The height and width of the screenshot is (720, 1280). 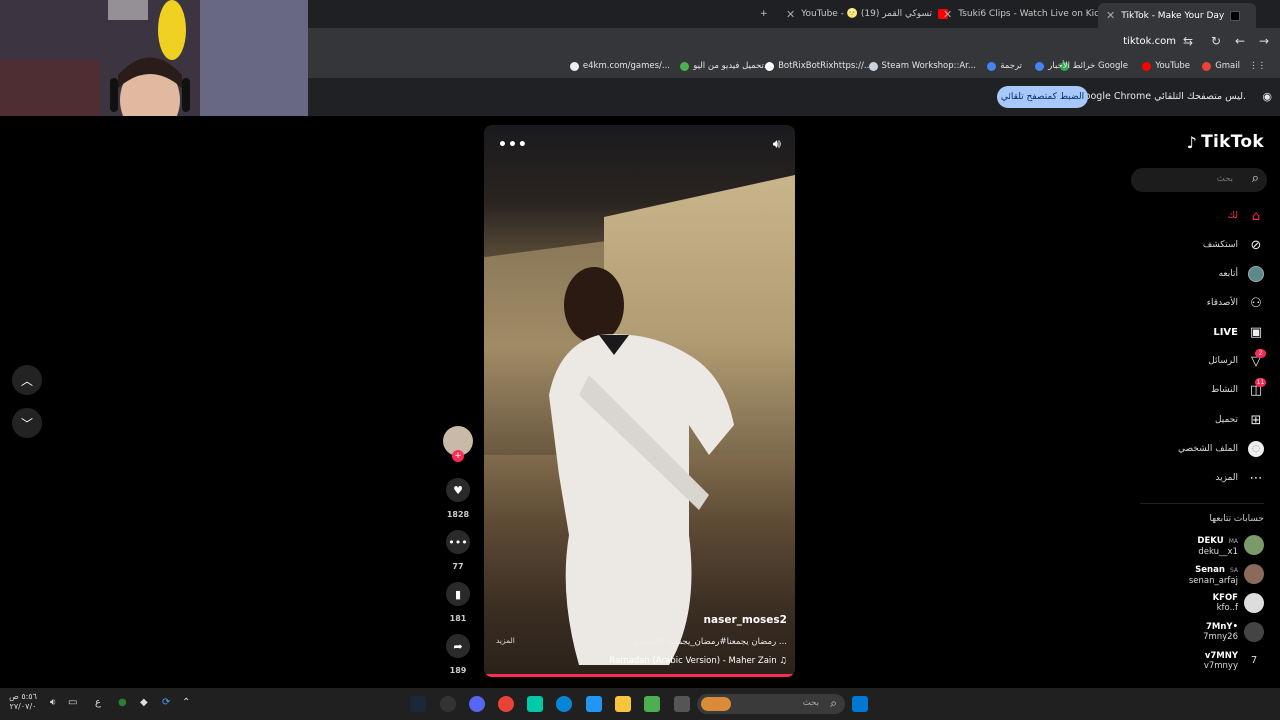 What do you see at coordinates (505, 640) in the screenshot?
I see `caption-more-link: المزيد` at bounding box center [505, 640].